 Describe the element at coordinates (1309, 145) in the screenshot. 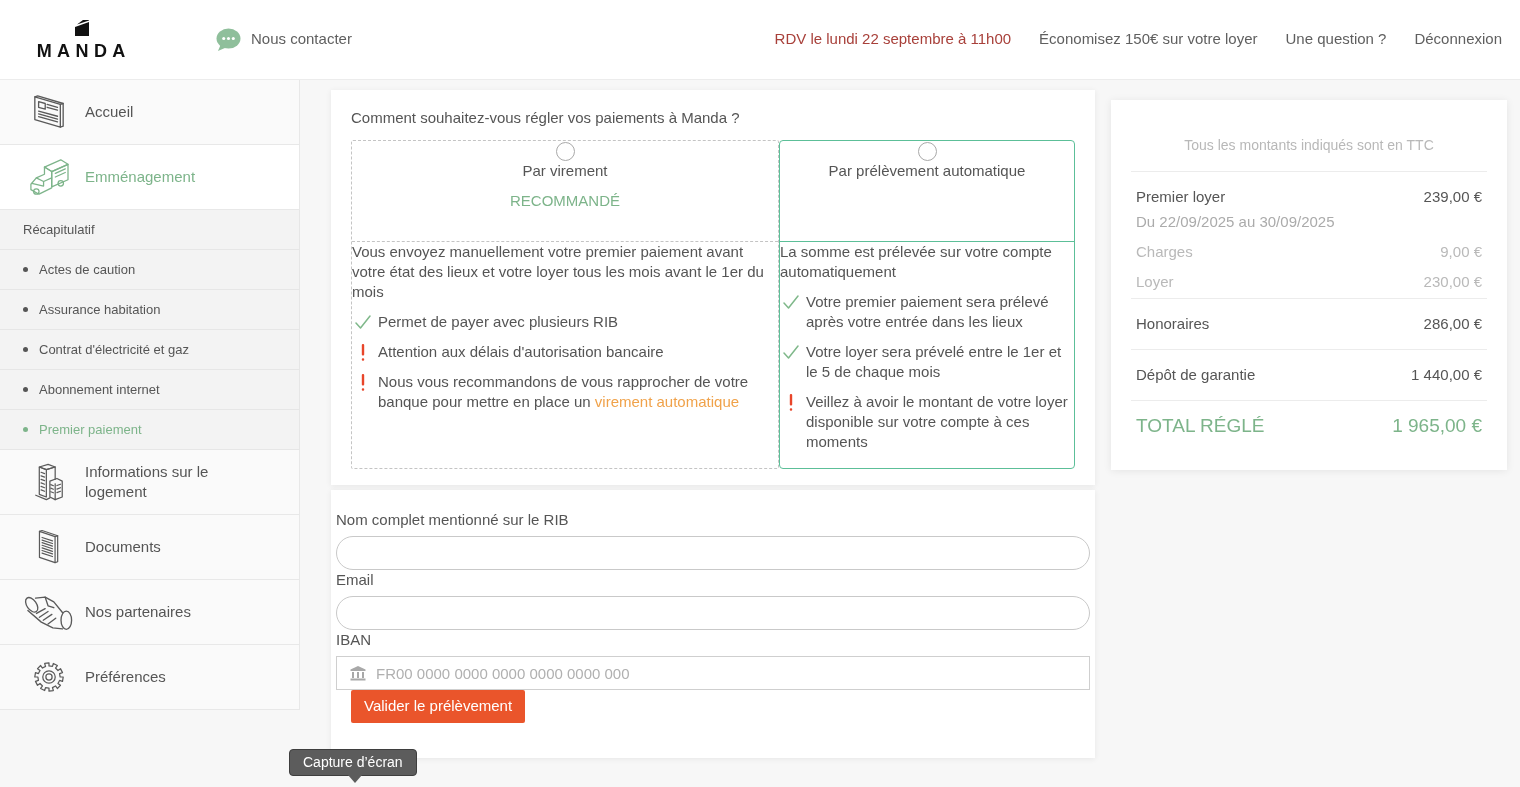

I see `tax-note: Tous les montants indiqués sont en TTC` at that location.